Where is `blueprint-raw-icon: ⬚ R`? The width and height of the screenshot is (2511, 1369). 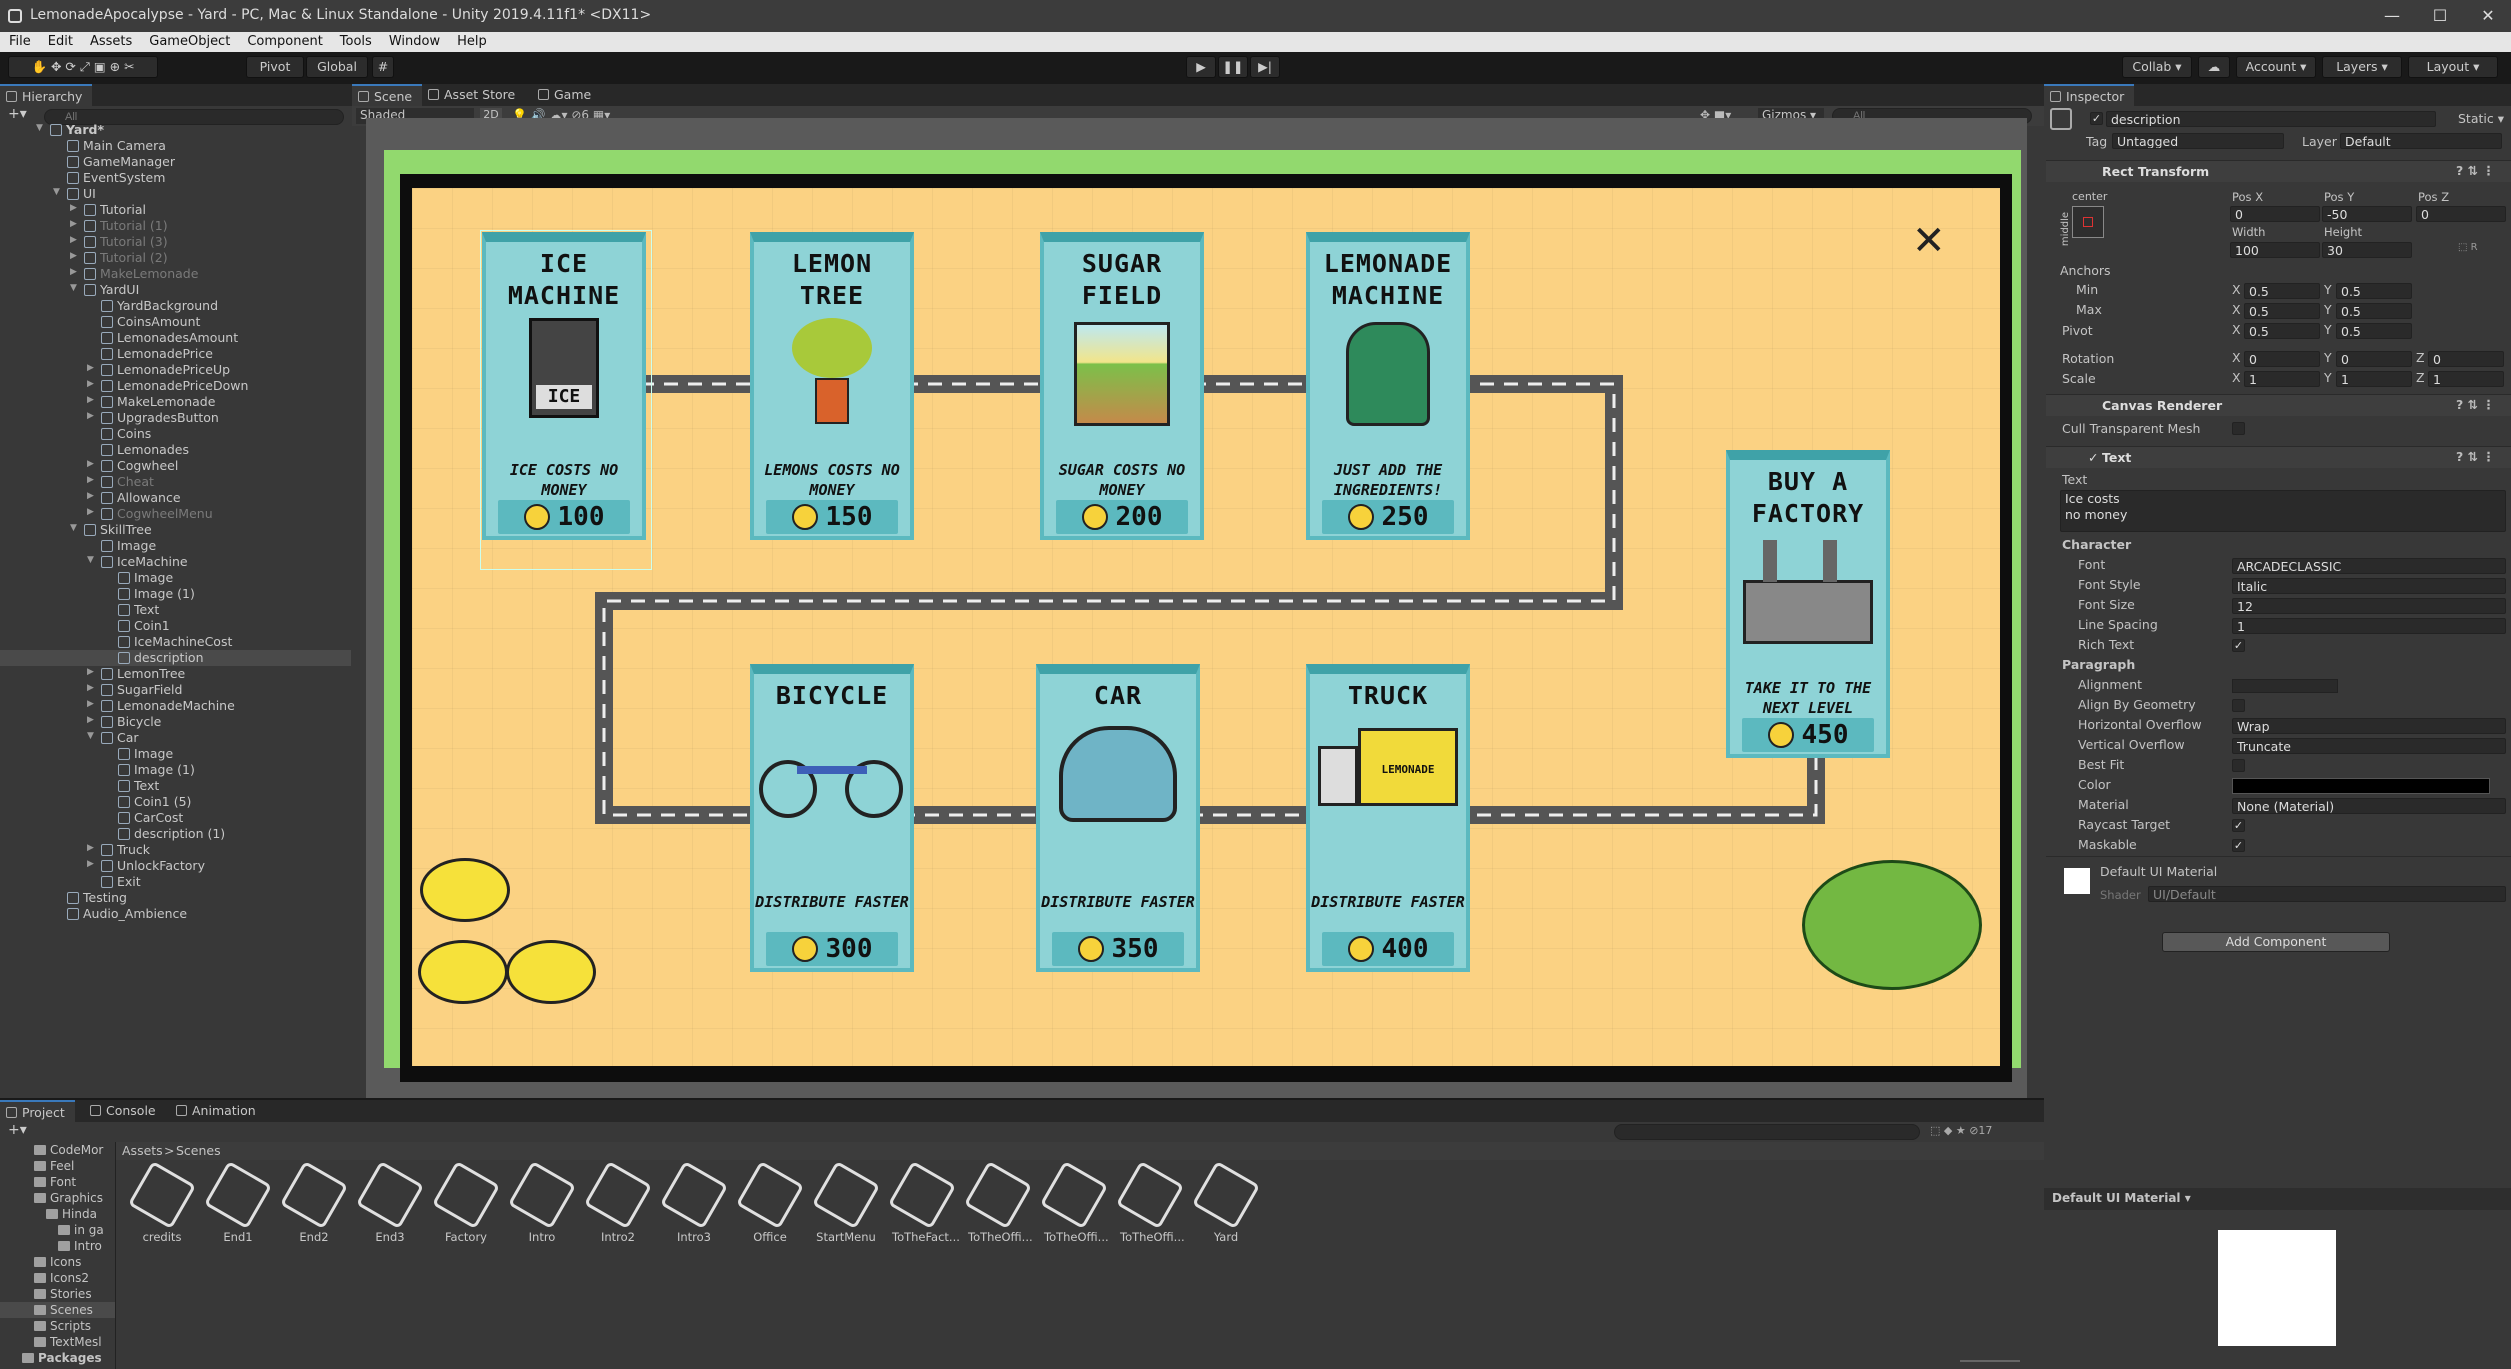
blueprint-raw-icon: ⬚ R is located at coordinates (2482, 250).